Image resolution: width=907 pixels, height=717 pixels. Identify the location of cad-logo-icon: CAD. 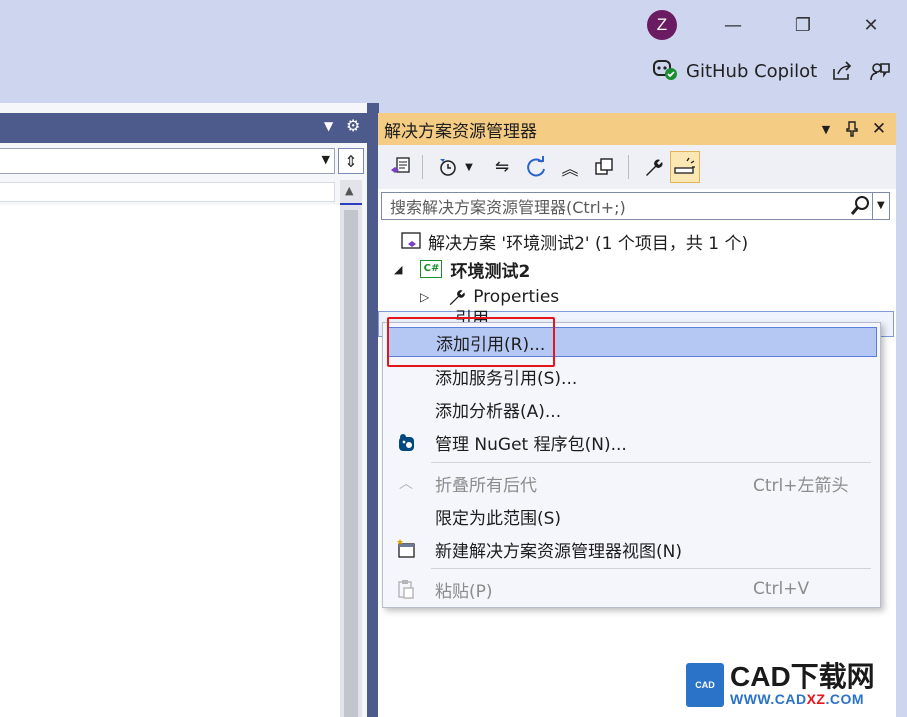
(705, 685).